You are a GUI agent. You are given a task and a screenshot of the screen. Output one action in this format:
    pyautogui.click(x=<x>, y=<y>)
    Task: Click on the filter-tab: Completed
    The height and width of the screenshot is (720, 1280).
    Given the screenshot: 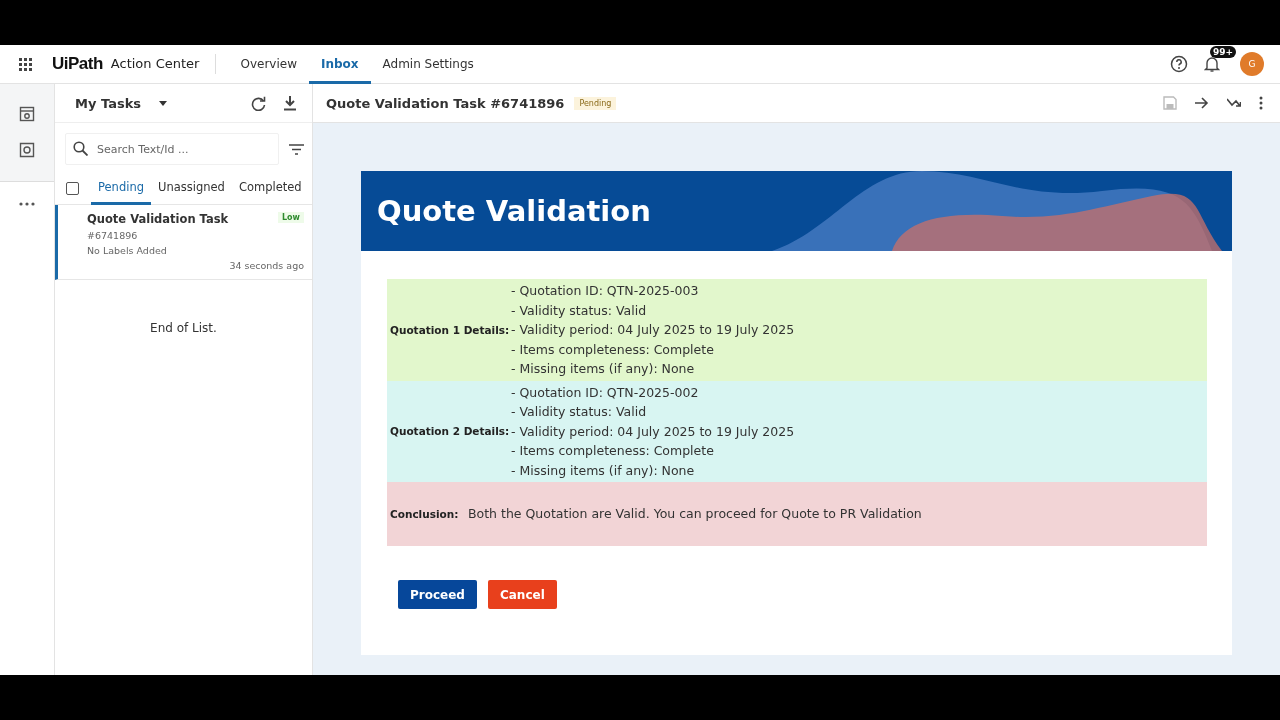 What is the action you would take?
    pyautogui.click(x=270, y=188)
    